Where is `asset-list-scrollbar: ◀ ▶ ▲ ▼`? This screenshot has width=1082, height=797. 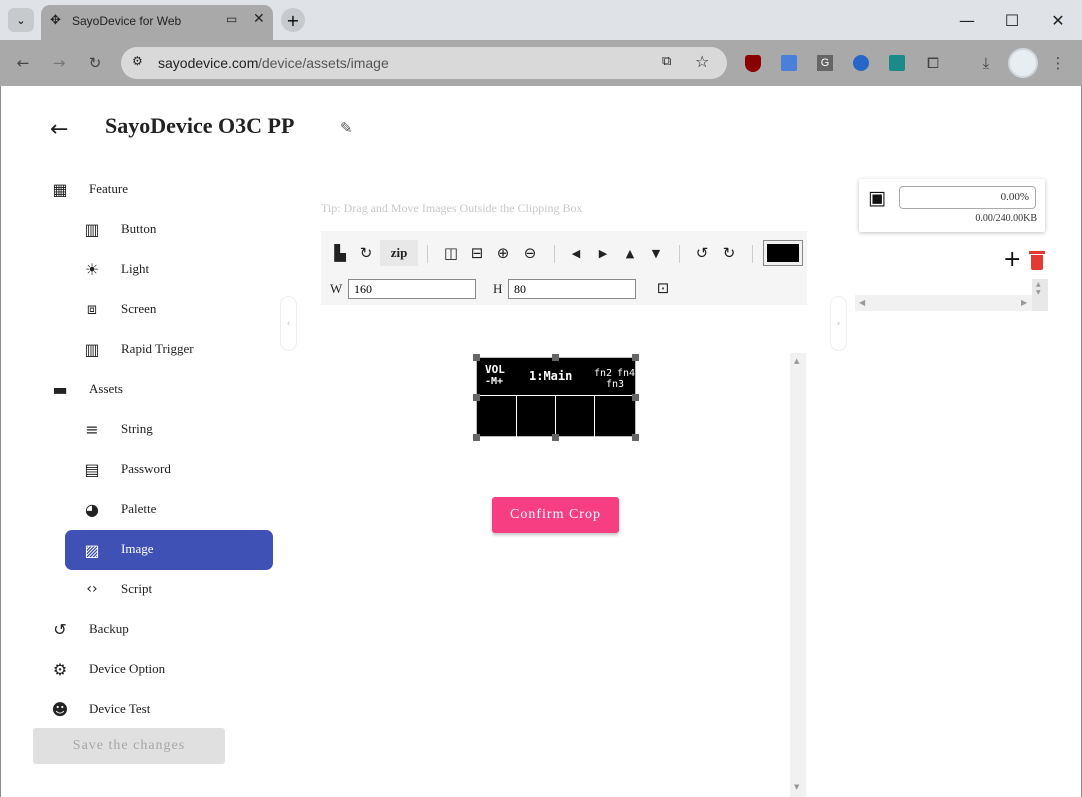
asset-list-scrollbar: ◀ ▶ ▲ ▼ is located at coordinates (951, 295).